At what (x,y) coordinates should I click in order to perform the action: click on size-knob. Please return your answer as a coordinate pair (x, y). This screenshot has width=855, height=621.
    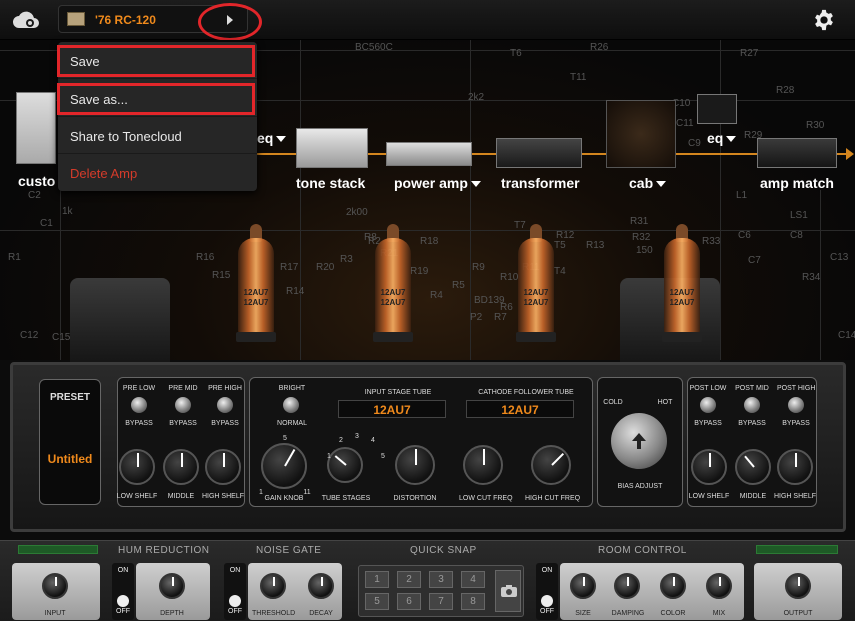
    Looking at the image, I should click on (583, 586).